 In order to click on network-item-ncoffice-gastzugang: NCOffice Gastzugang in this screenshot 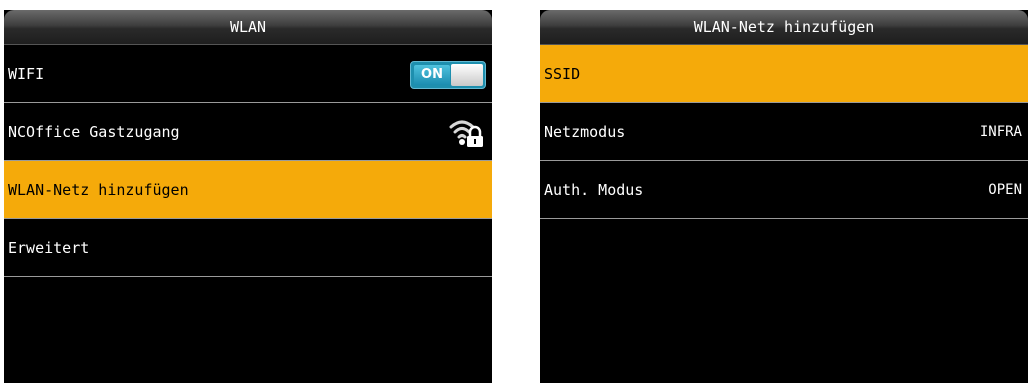, I will do `click(248, 132)`.